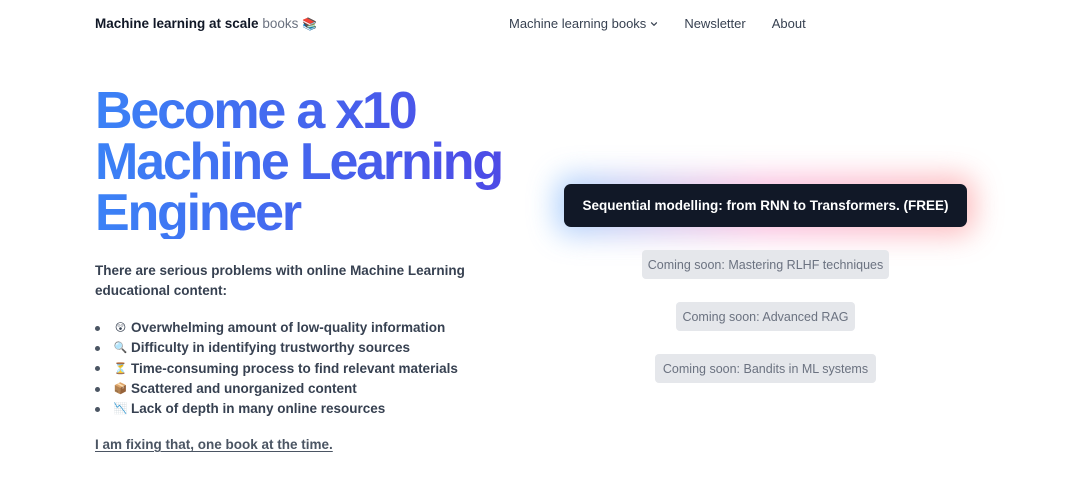 The image size is (1080, 503). I want to click on hourglass-icon: ⏳, so click(120, 368).